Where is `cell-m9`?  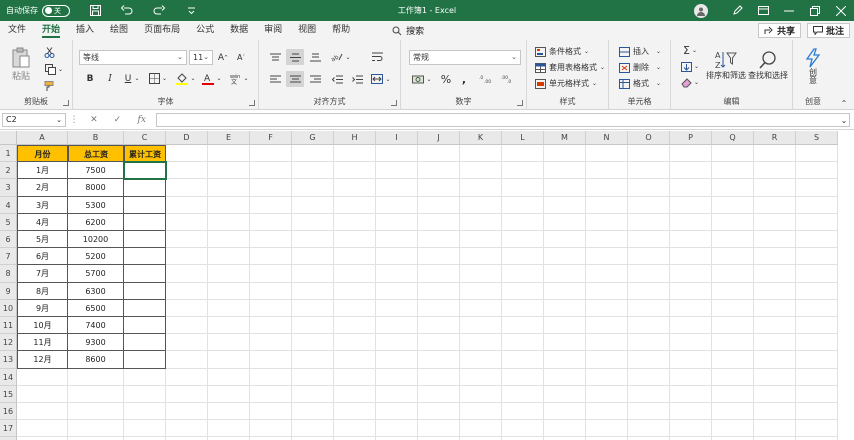 cell-m9 is located at coordinates (565, 291).